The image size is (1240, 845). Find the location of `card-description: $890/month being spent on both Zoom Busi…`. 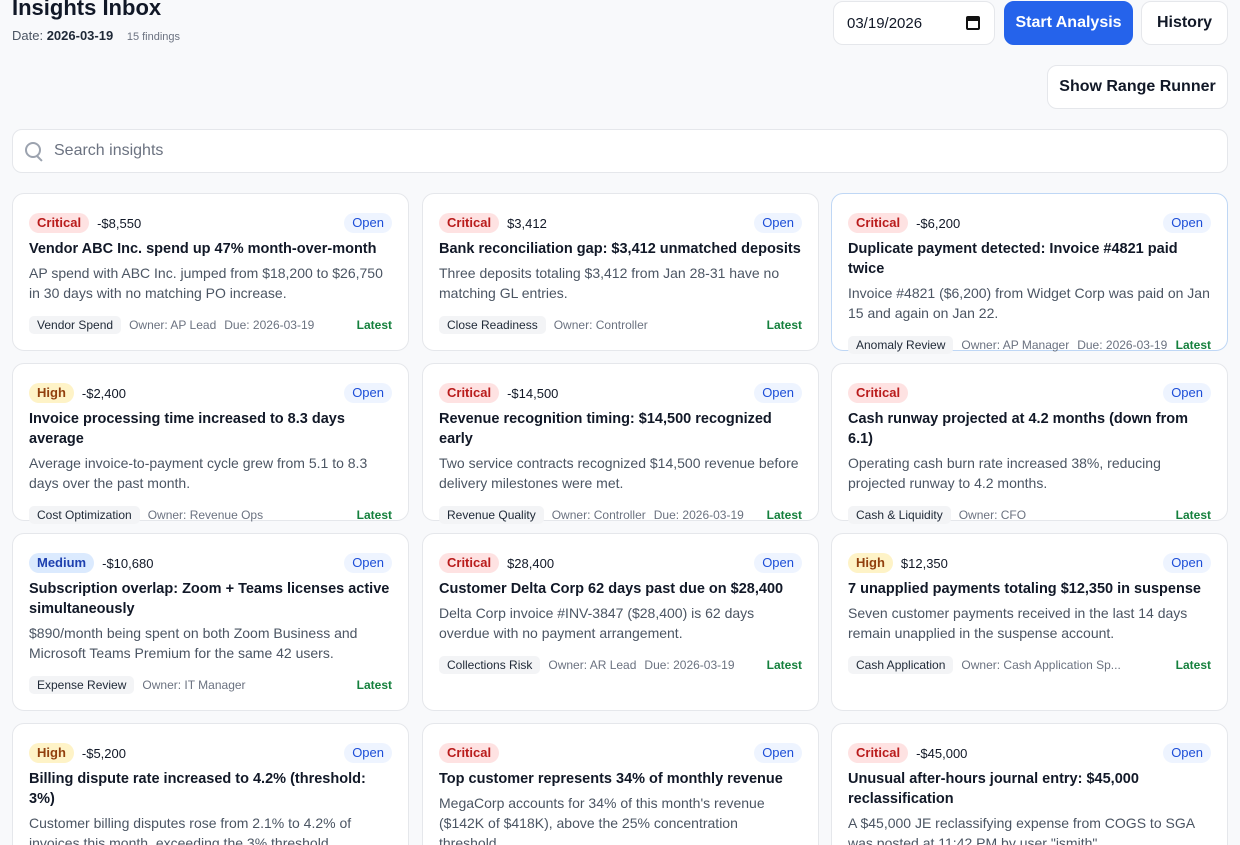

card-description: $890/month being spent on both Zoom Busi… is located at coordinates (193, 643).